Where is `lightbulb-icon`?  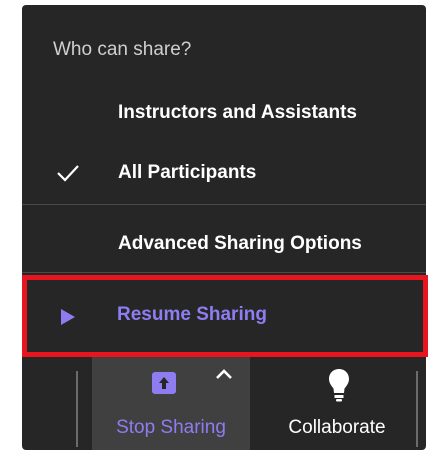 lightbulb-icon is located at coordinates (339, 385).